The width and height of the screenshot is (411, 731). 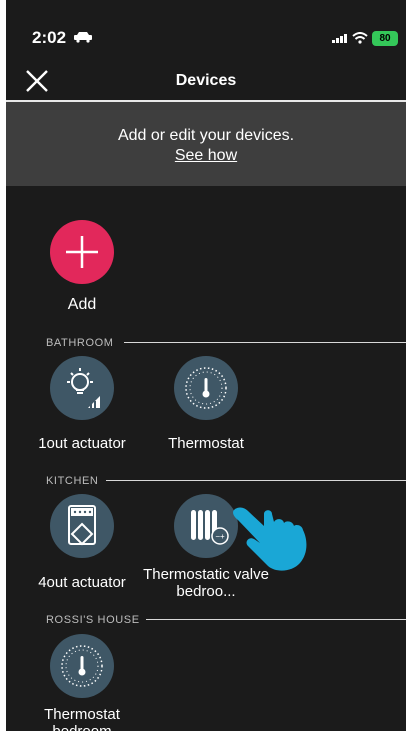 I want to click on info-banner: Add or edit your devices. See how, so click(x=206, y=144).